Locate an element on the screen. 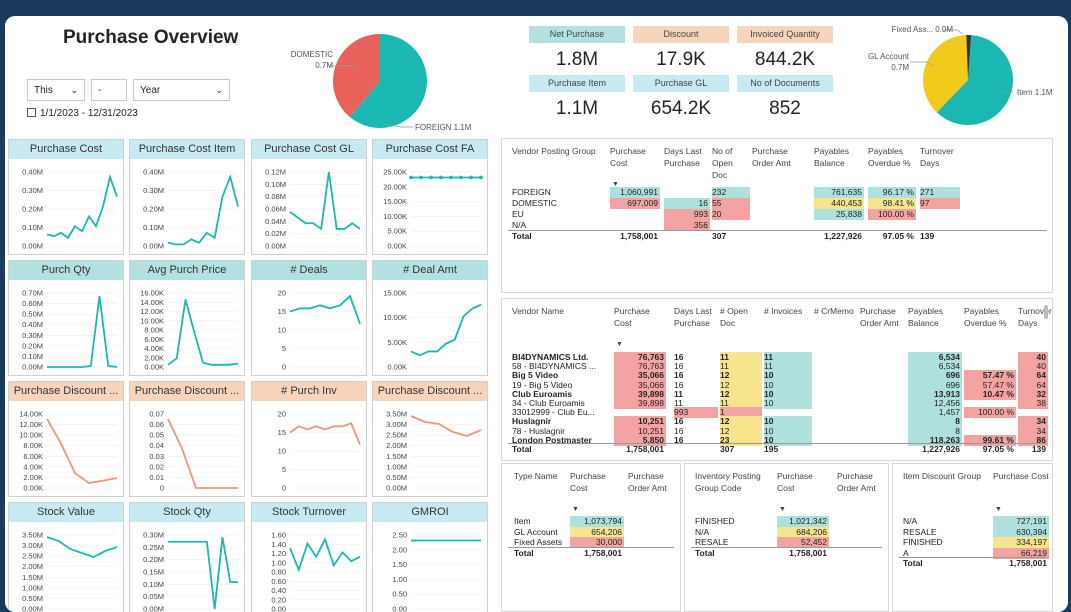  line-chart: 0.12M 0.10M 0.08M 0.06M 0.04M 0.02M 0.00M is located at coordinates (310, 207).